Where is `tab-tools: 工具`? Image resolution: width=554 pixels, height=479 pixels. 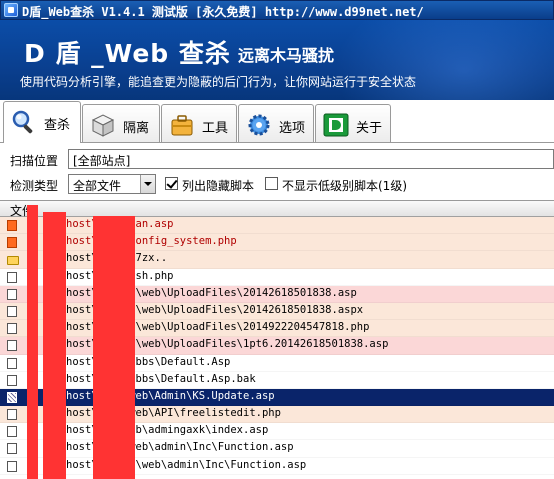 tab-tools: 工具 is located at coordinates (199, 123).